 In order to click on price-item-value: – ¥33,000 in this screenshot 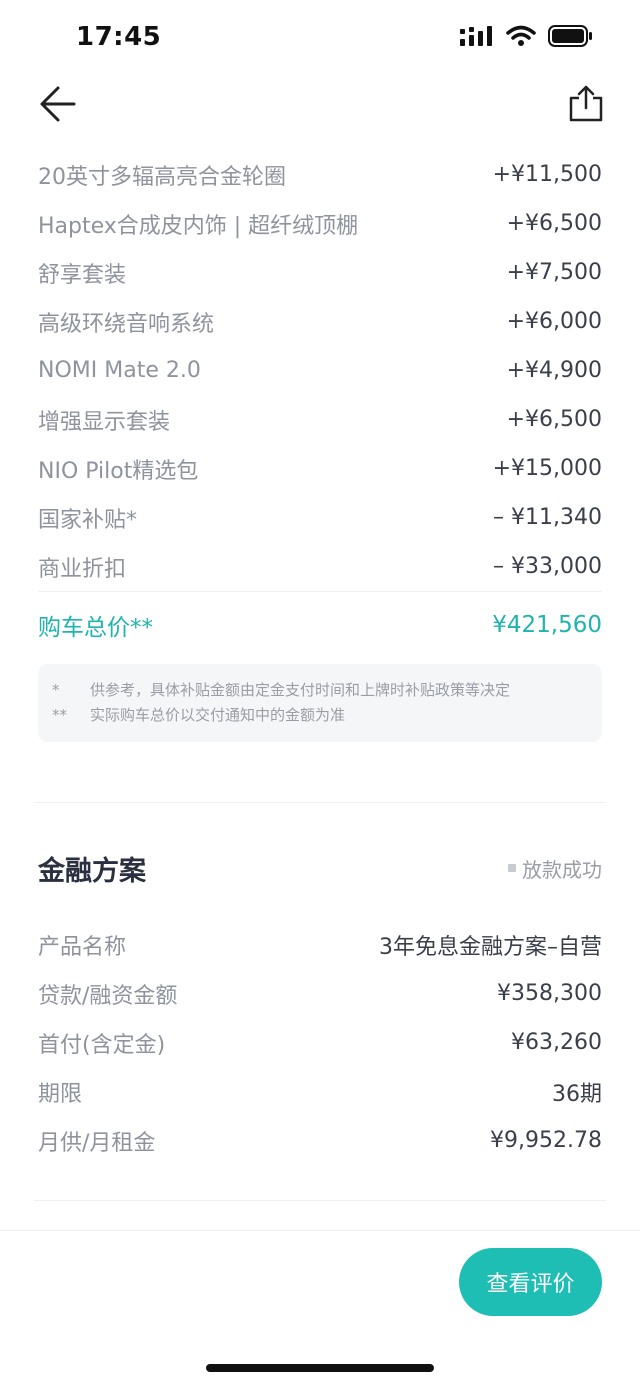, I will do `click(547, 566)`.